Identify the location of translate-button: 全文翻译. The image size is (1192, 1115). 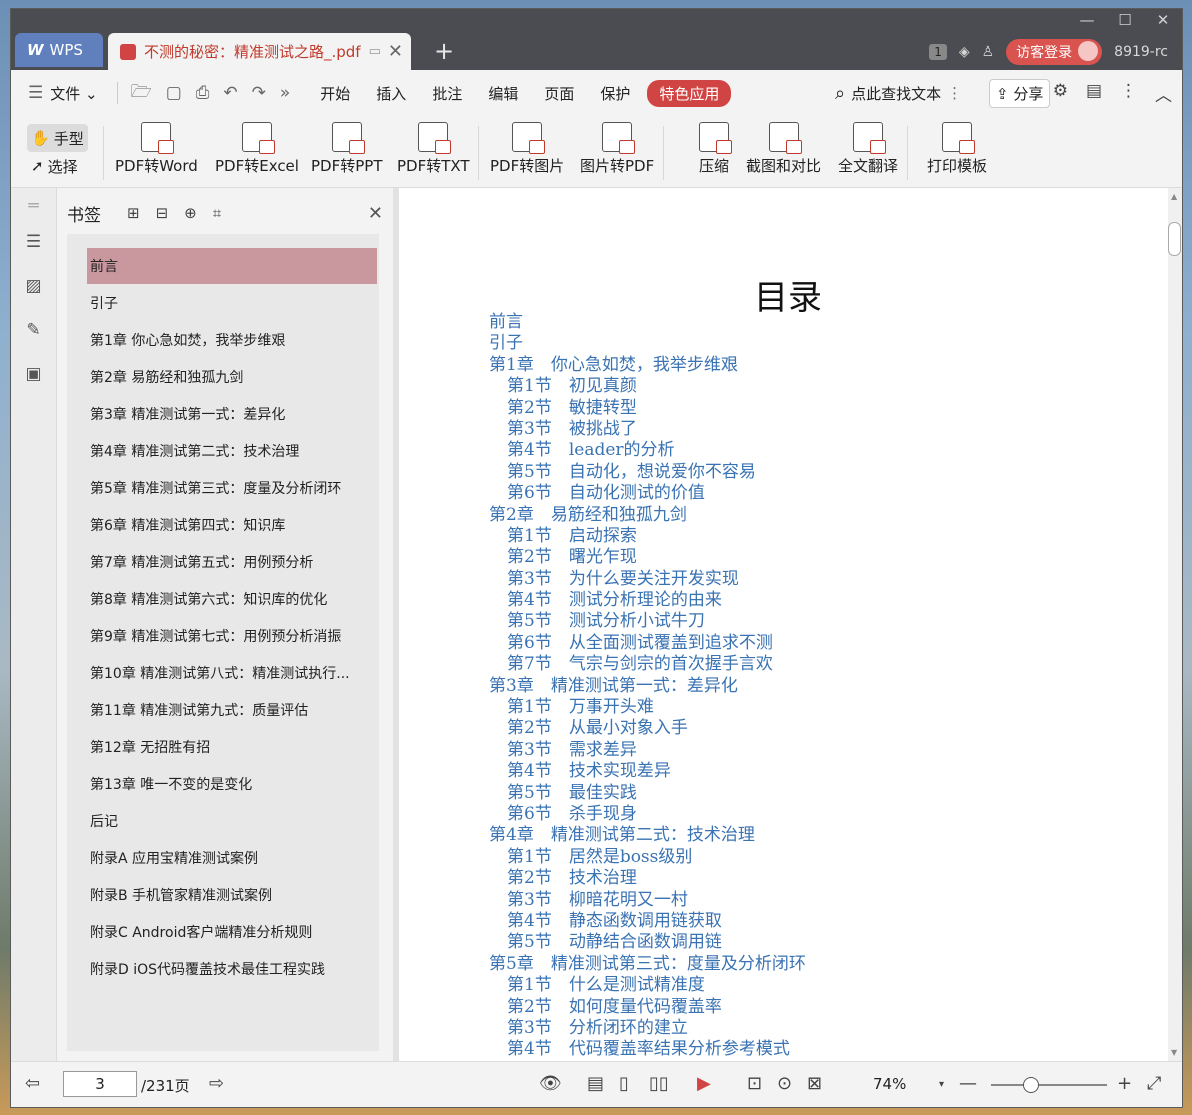
(868, 149).